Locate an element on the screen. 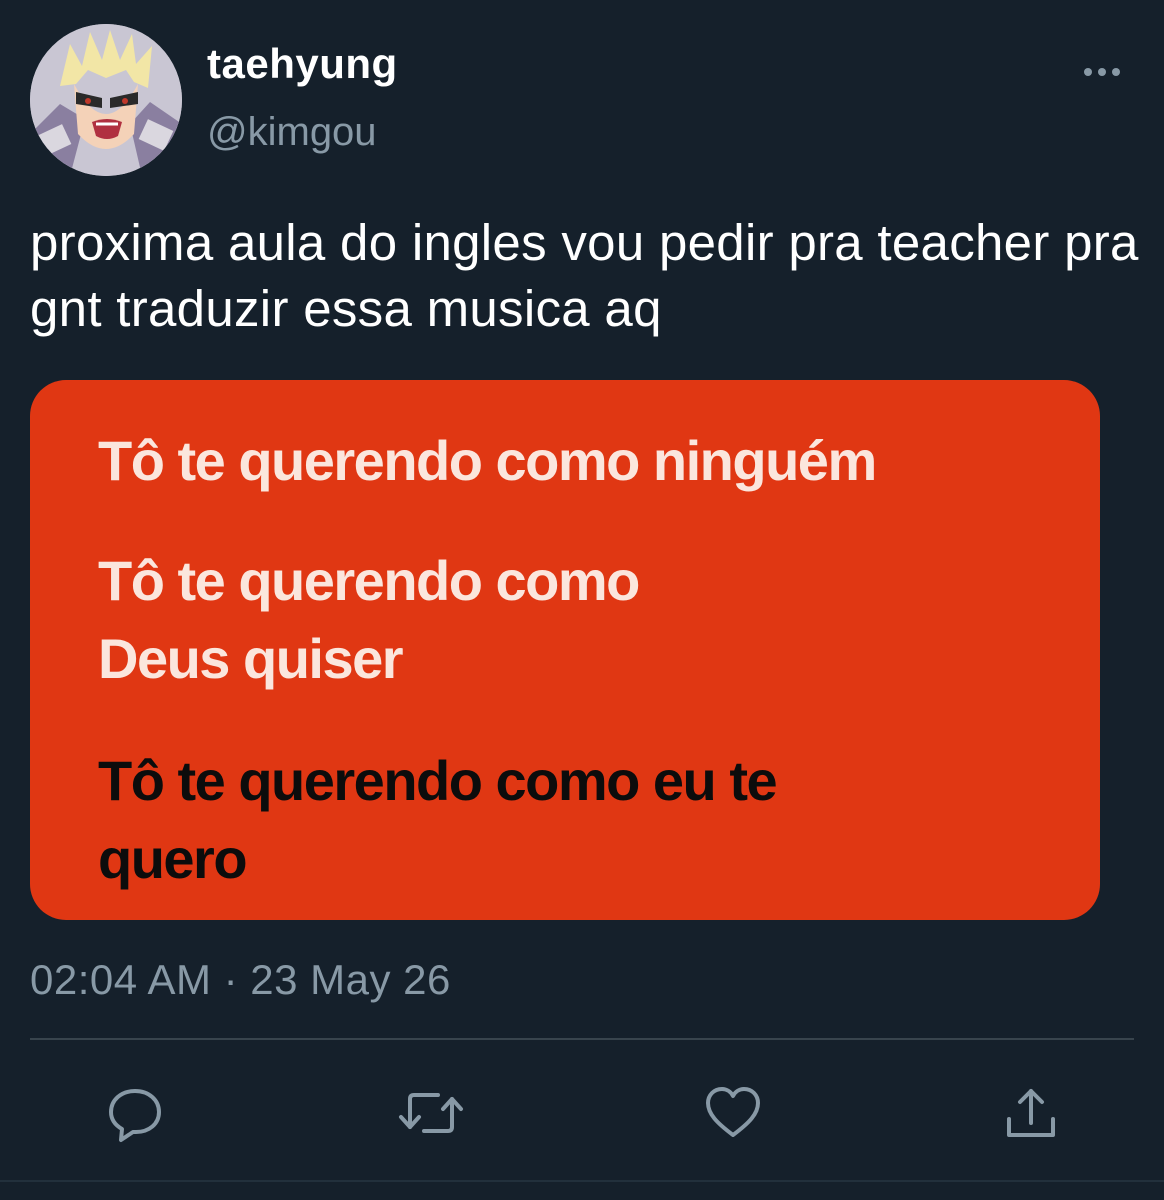 The image size is (1164, 1200). share-button is located at coordinates (1031, 1113).